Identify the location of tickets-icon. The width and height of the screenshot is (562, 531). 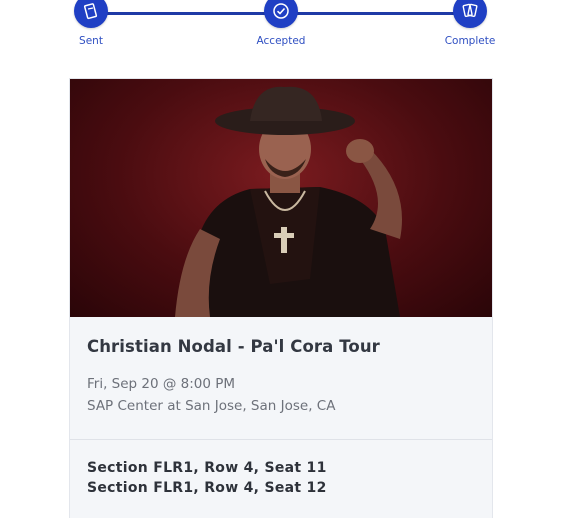
(470, 14).